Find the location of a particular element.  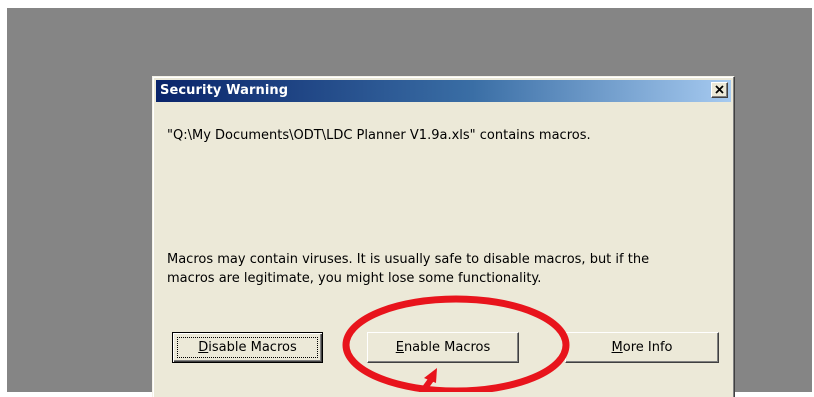

focus-rectangle is located at coordinates (247, 347).